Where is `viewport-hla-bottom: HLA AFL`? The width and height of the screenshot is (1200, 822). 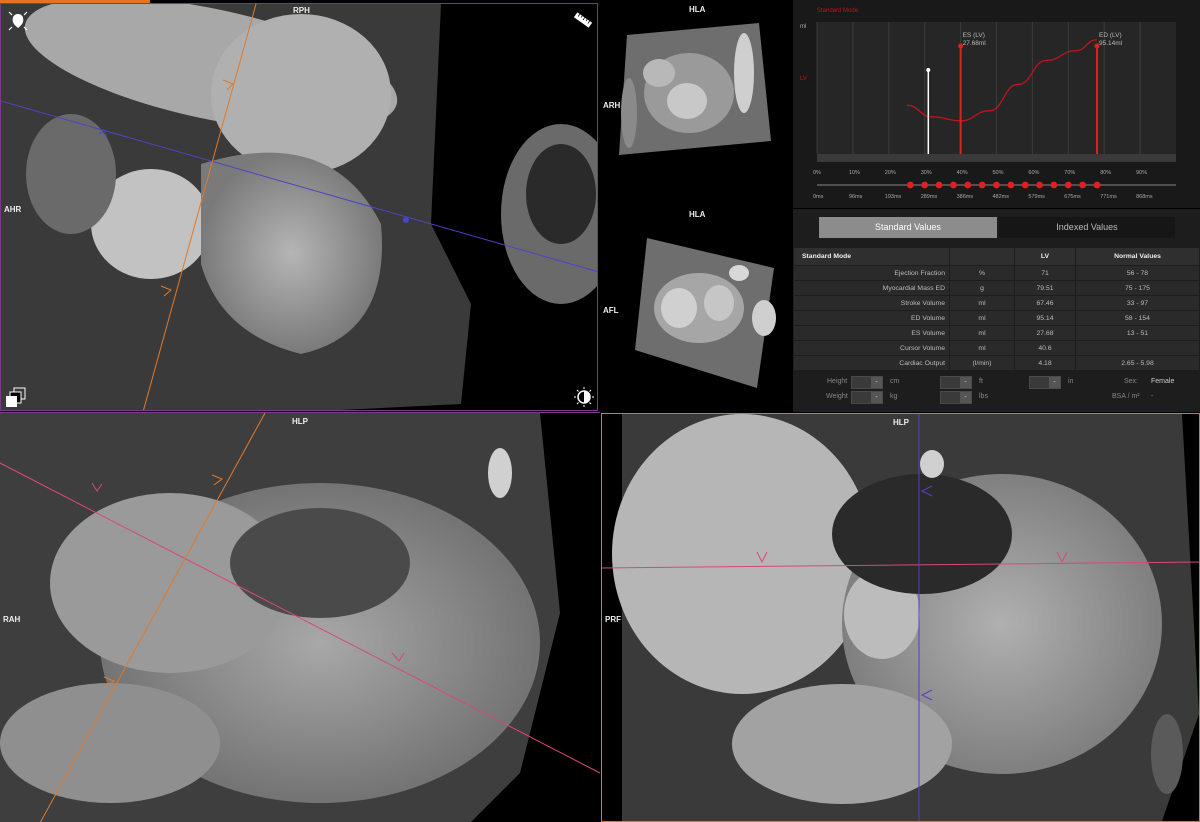 viewport-hla-bottom: HLA AFL is located at coordinates (695, 309).